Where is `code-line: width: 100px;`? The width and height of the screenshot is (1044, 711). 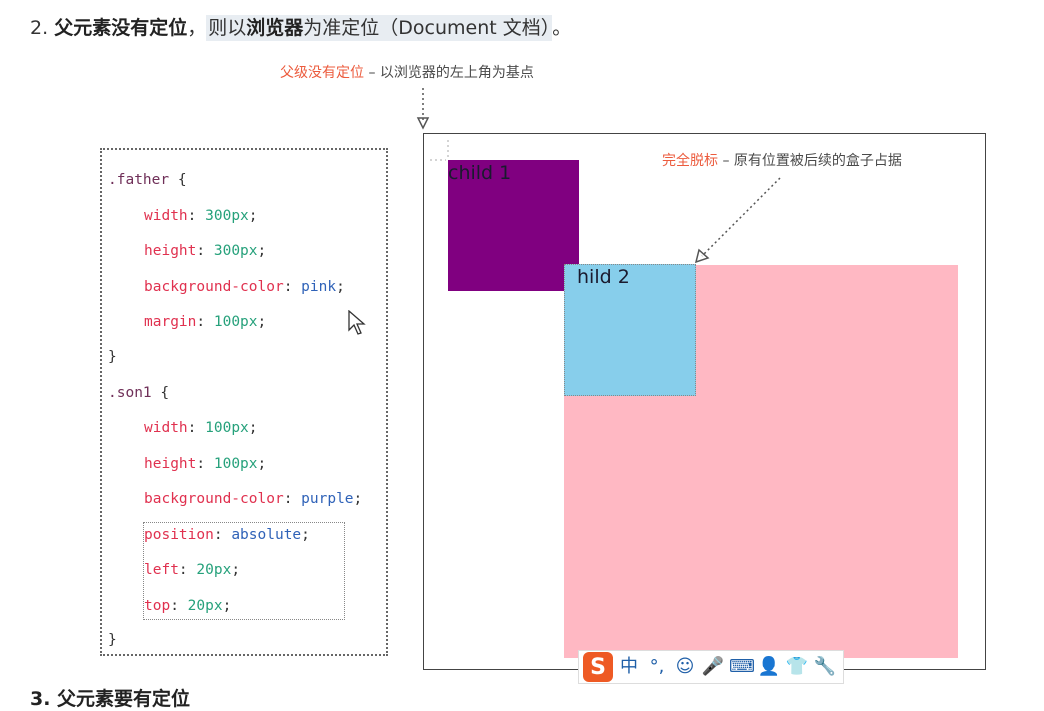
code-line: width: 100px; is located at coordinates (201, 428).